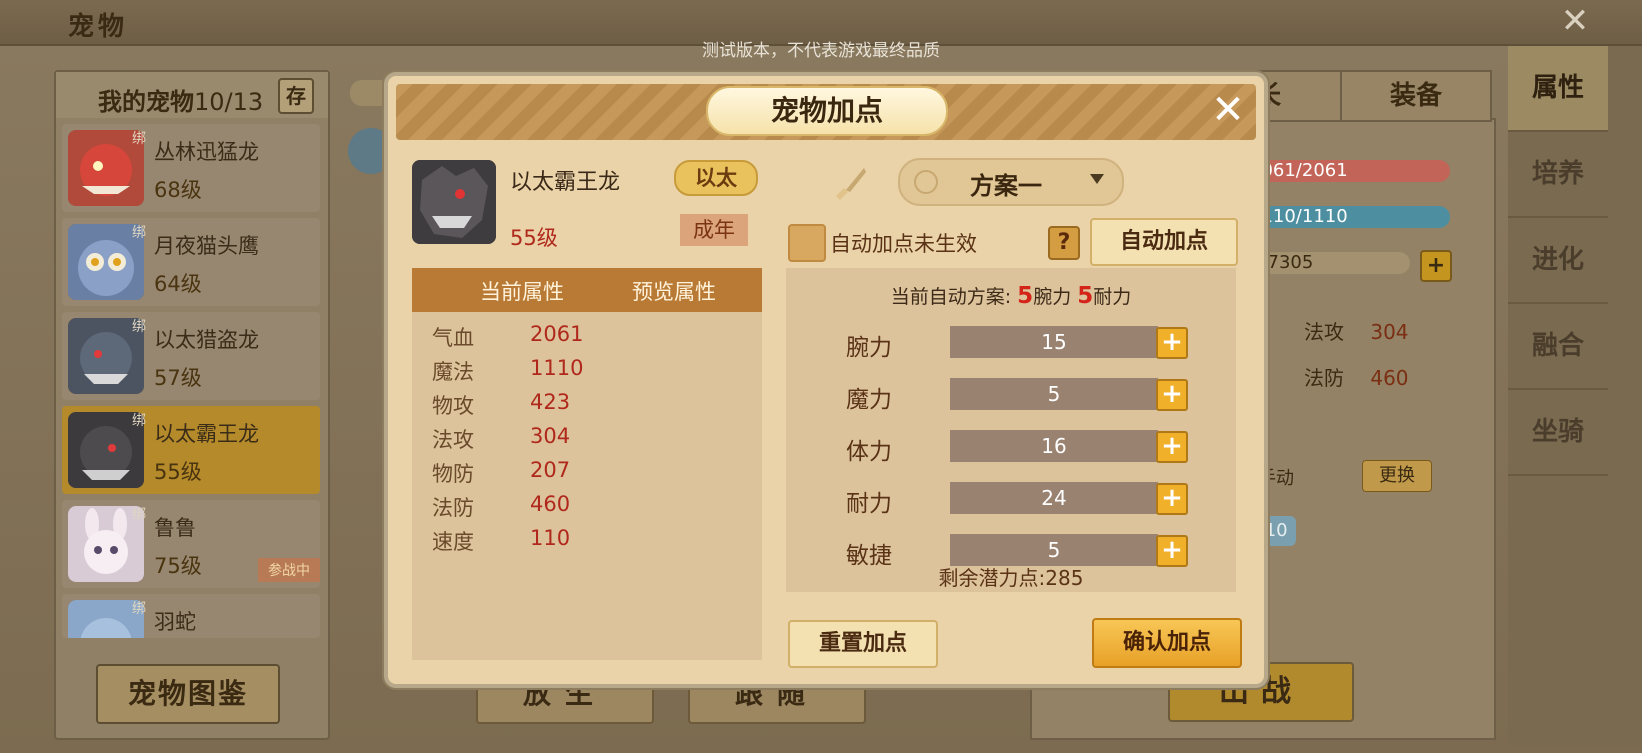 The image size is (1642, 753). What do you see at coordinates (1054, 394) in the screenshot?
I see `stat-value-bar: 5` at bounding box center [1054, 394].